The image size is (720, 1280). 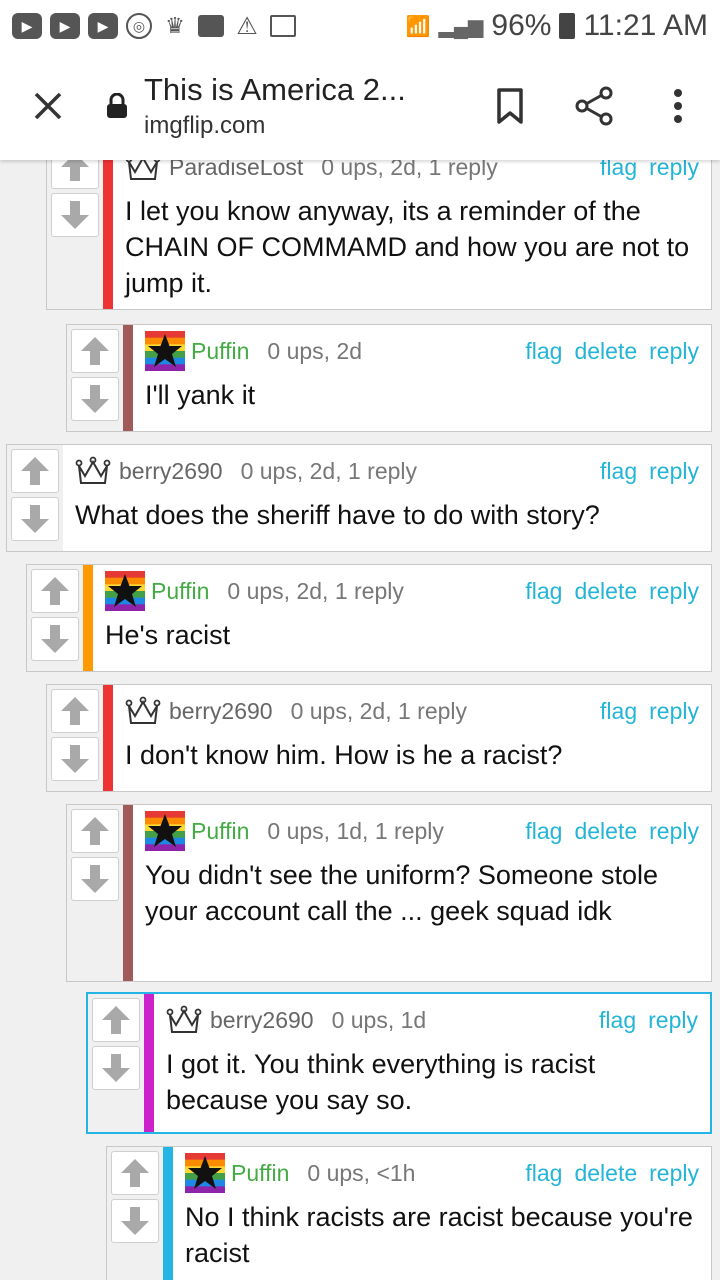 What do you see at coordinates (205, 1173) in the screenshot?
I see `rainbow-star-avatar-icon` at bounding box center [205, 1173].